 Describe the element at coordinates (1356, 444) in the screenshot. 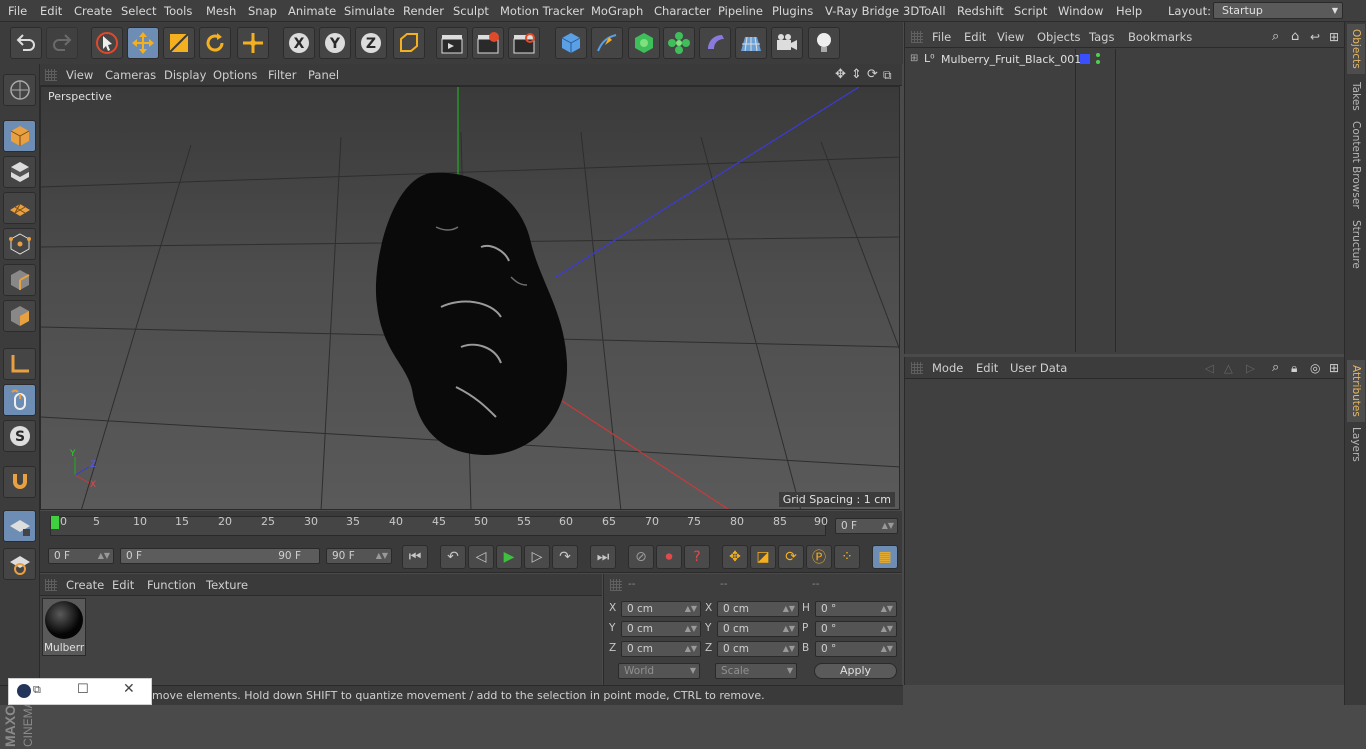

I see `tab-layers: Layers` at that location.